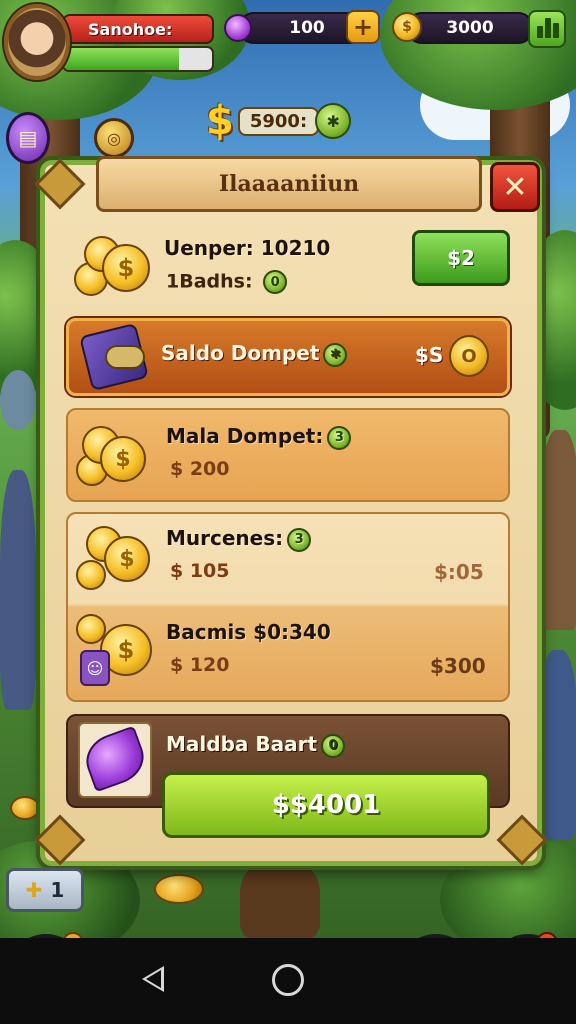 This screenshot has width=576, height=1024. I want to click on close-button: ✕, so click(515, 187).